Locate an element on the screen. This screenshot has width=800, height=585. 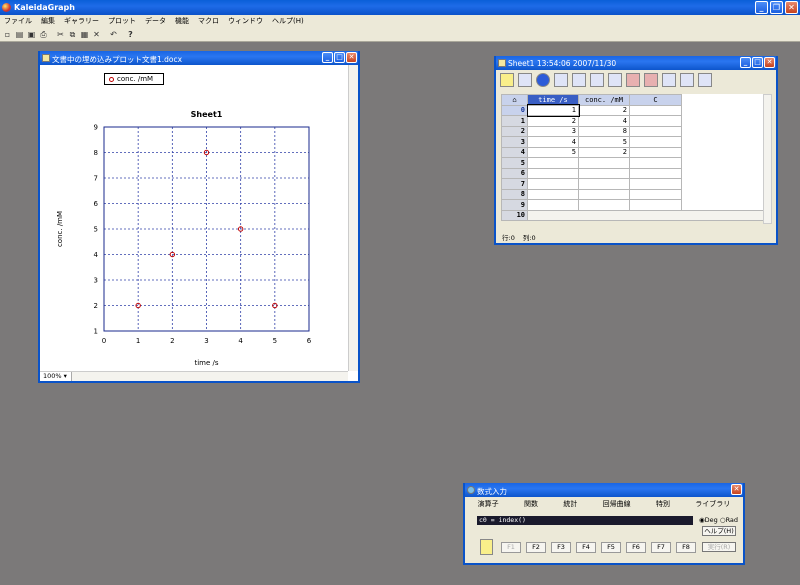
graph-minimize-button: _ is located at coordinates (327, 57).